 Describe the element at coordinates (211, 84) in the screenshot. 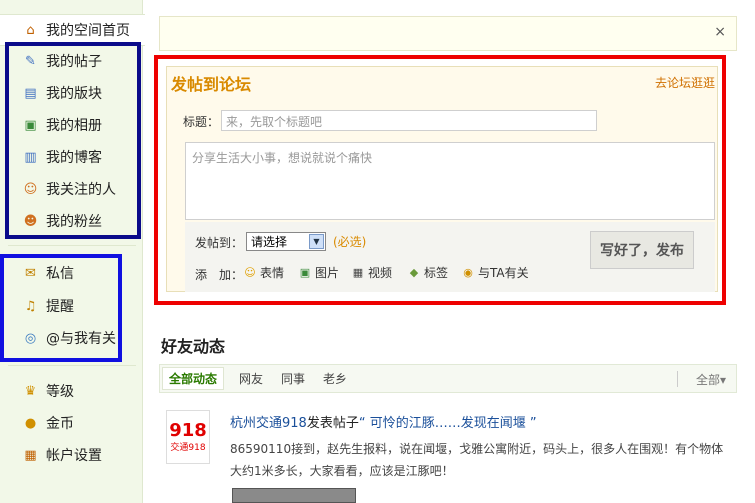

I see `panel-title: 发帖到论坛` at that location.